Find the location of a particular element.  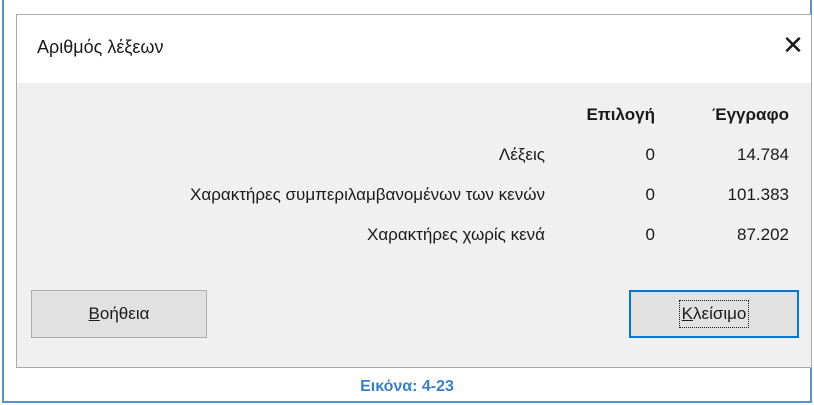

column-header-document: Έγγραφο is located at coordinates (750, 114).